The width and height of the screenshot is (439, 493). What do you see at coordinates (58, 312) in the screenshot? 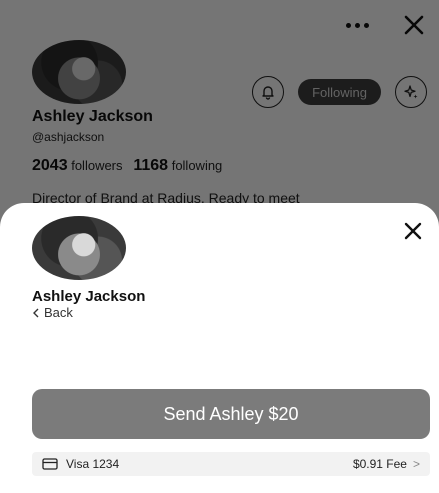
I see `back-label: Back` at bounding box center [58, 312].